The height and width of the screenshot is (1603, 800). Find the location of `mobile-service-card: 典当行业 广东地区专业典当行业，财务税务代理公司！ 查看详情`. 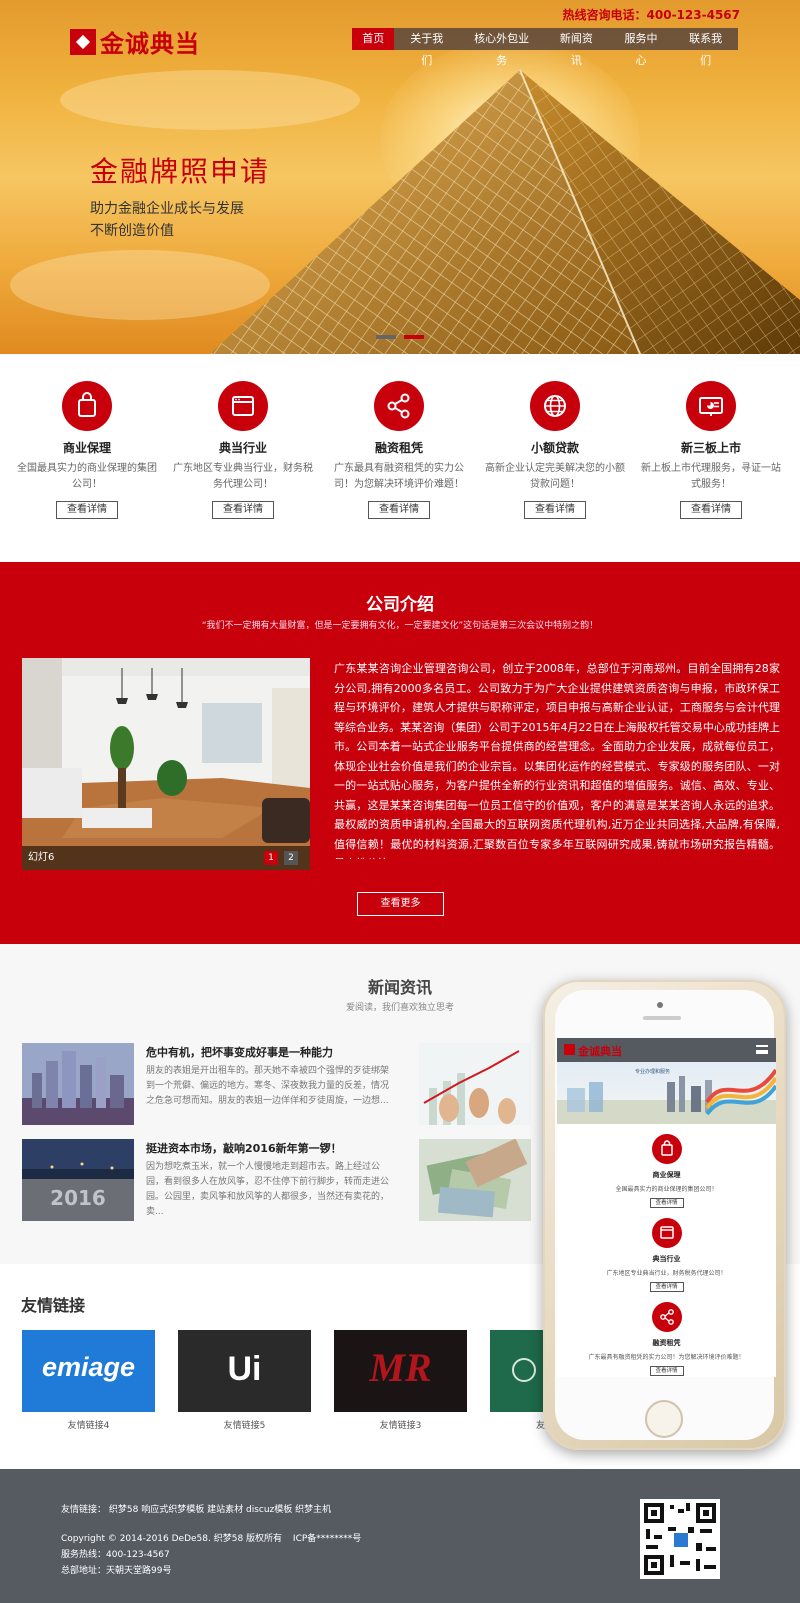

mobile-service-card: 典当行业 广东地区专业典当行业，财务税务代理公司！ 查看详情 is located at coordinates (666, 1255).